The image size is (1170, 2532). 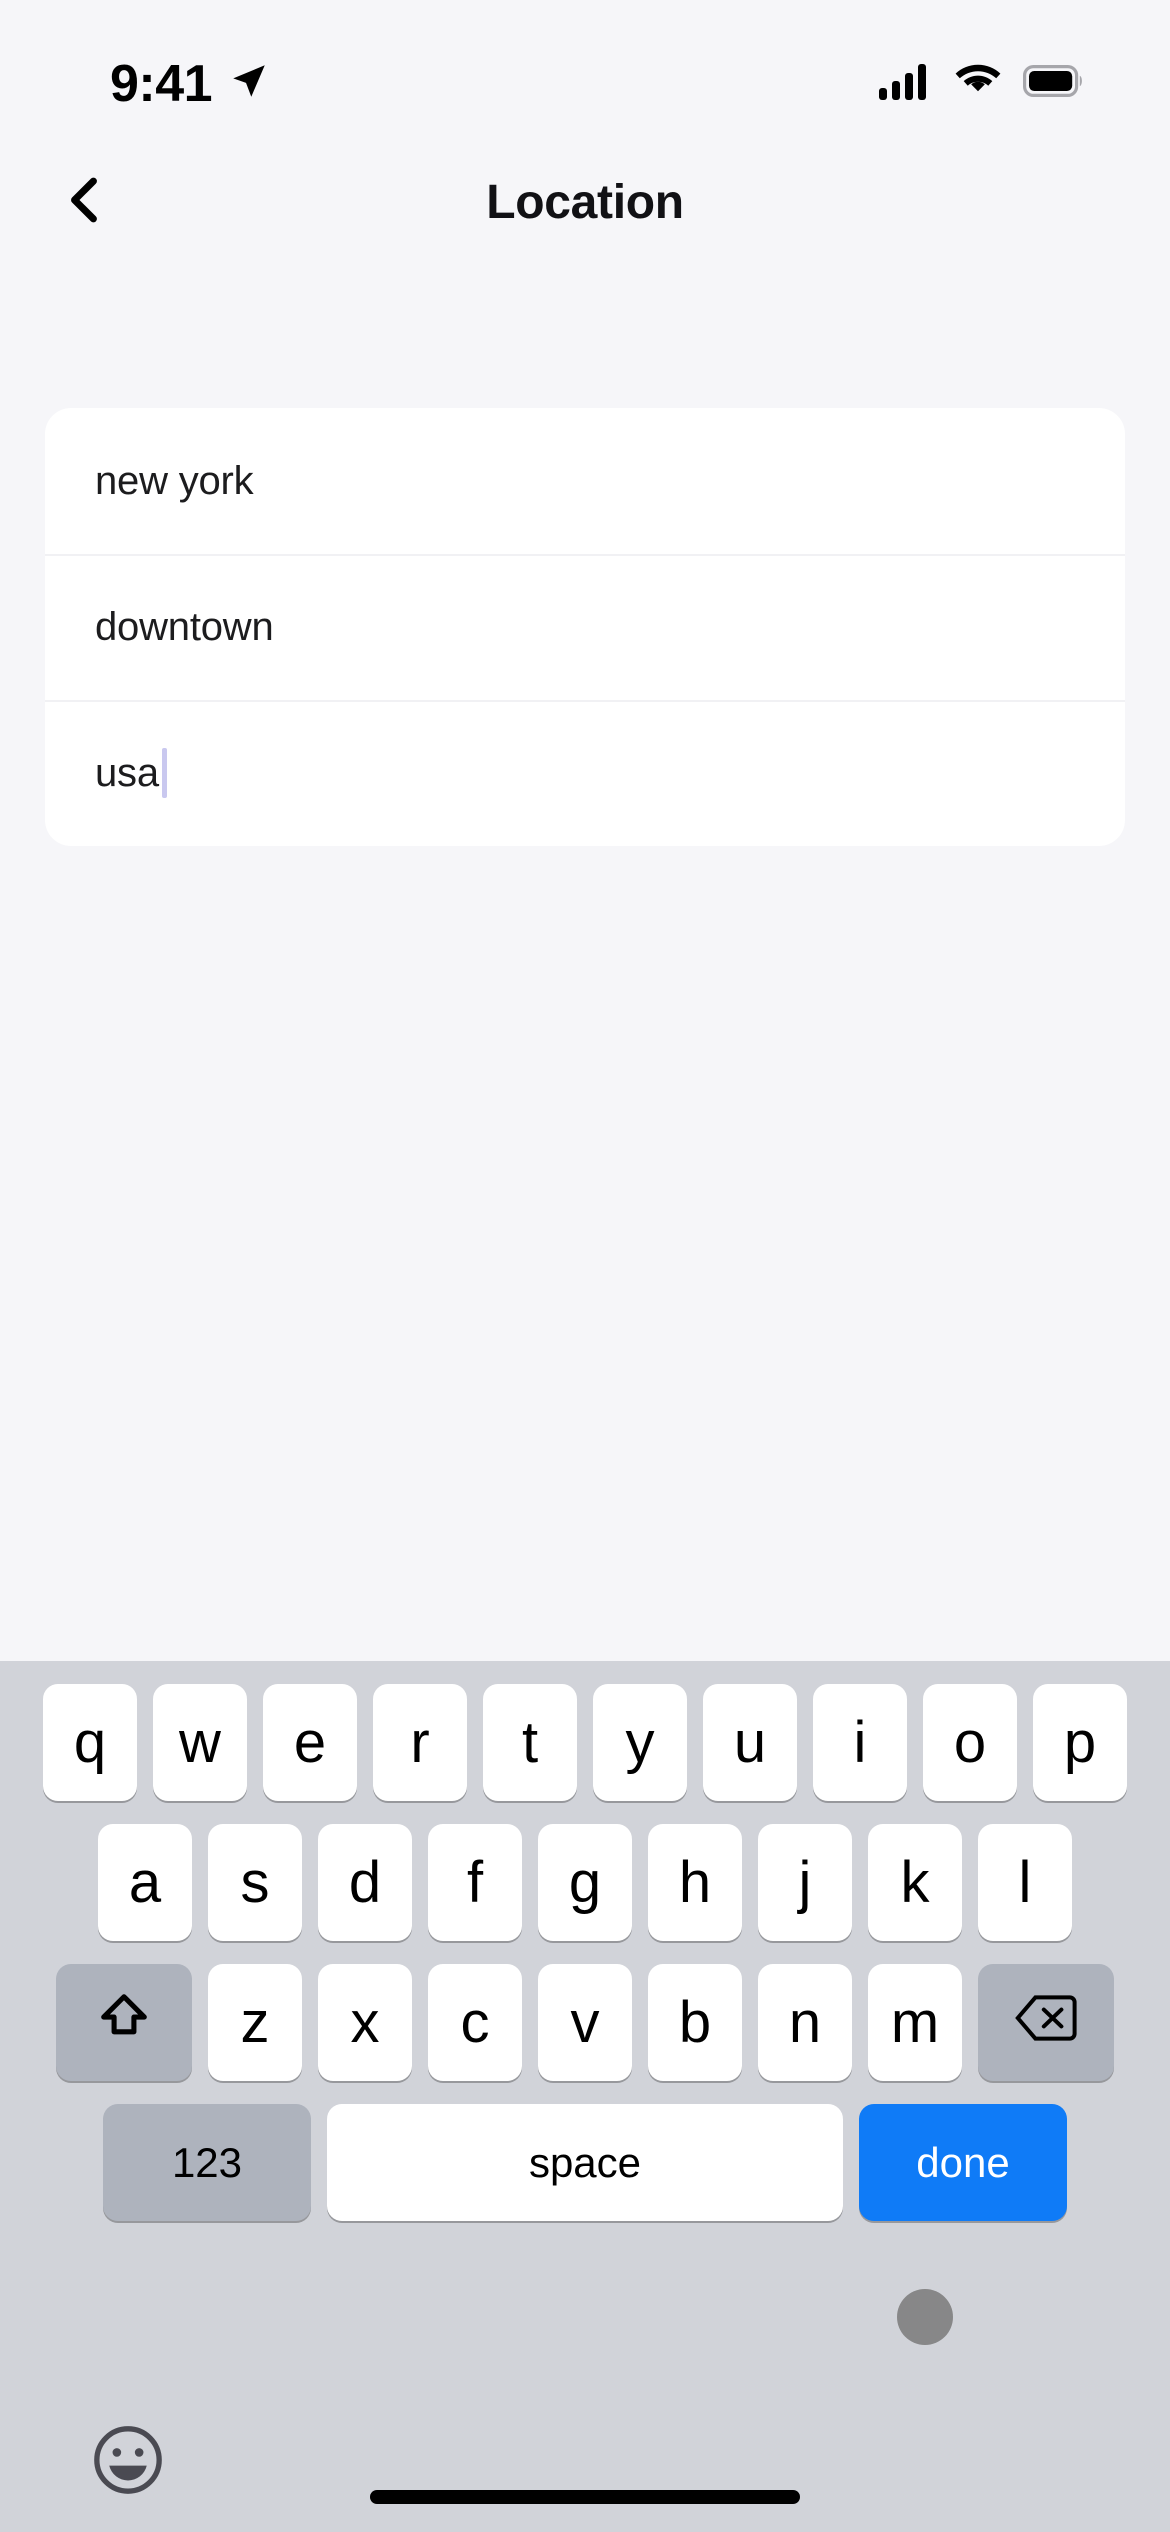 I want to click on key-a: a, so click(x=145, y=1882).